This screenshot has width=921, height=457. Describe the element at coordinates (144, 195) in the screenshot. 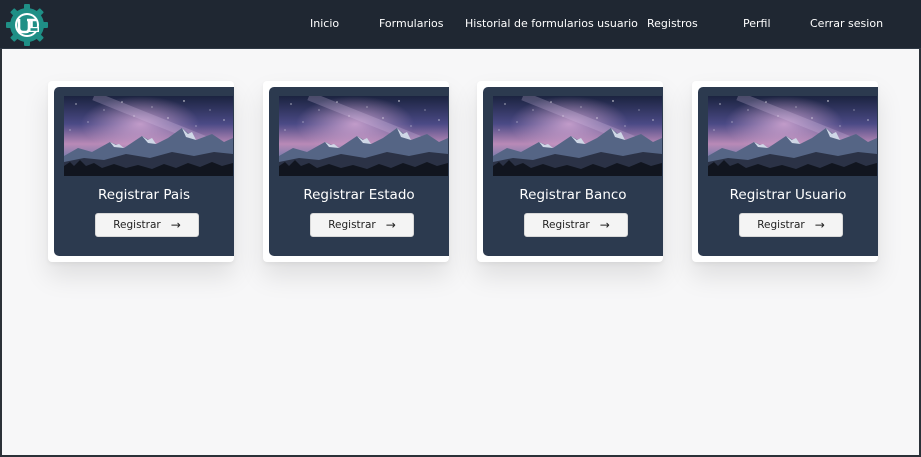

I see `card-title: Registrar Pais` at that location.